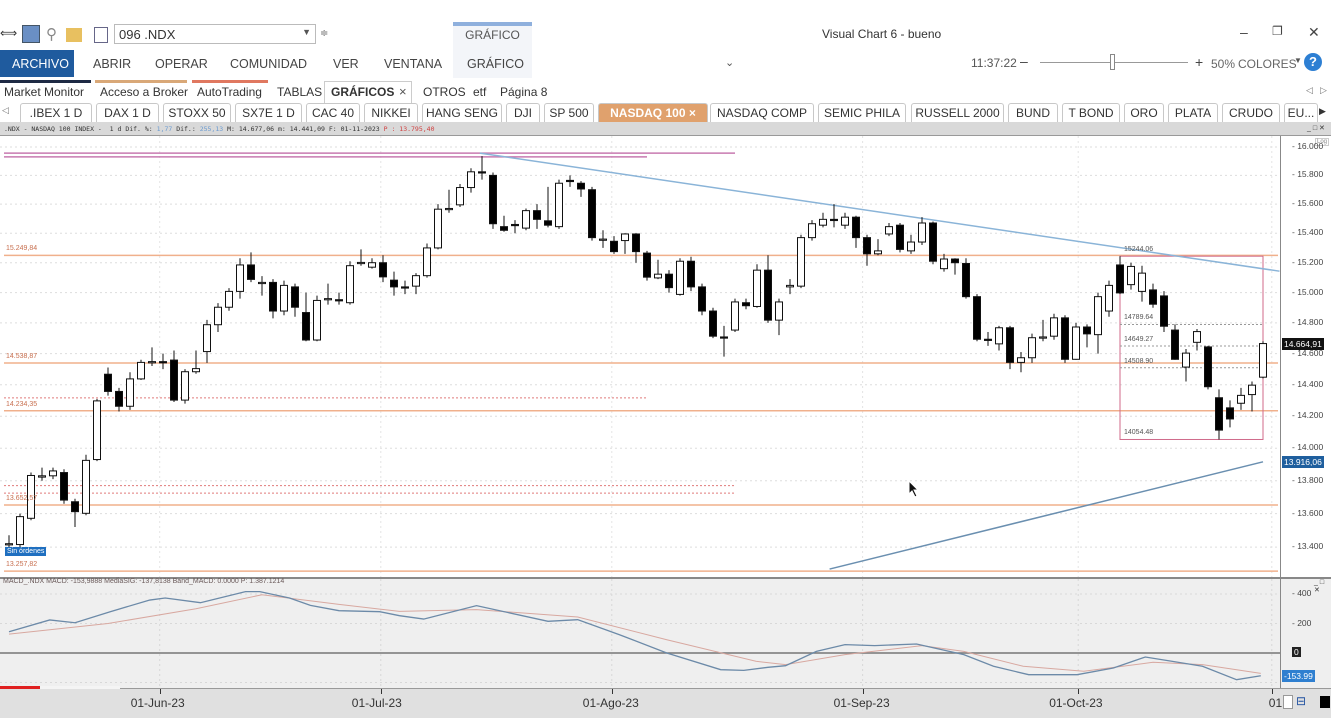 The image size is (1331, 718). Describe the element at coordinates (164, 129) in the screenshot. I see `info-pct: 1,77` at that location.